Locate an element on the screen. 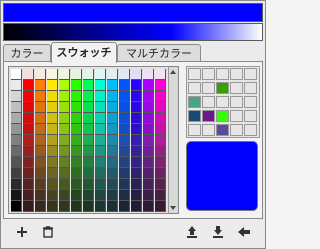  brightness-gradient-bar is located at coordinates (133, 32).